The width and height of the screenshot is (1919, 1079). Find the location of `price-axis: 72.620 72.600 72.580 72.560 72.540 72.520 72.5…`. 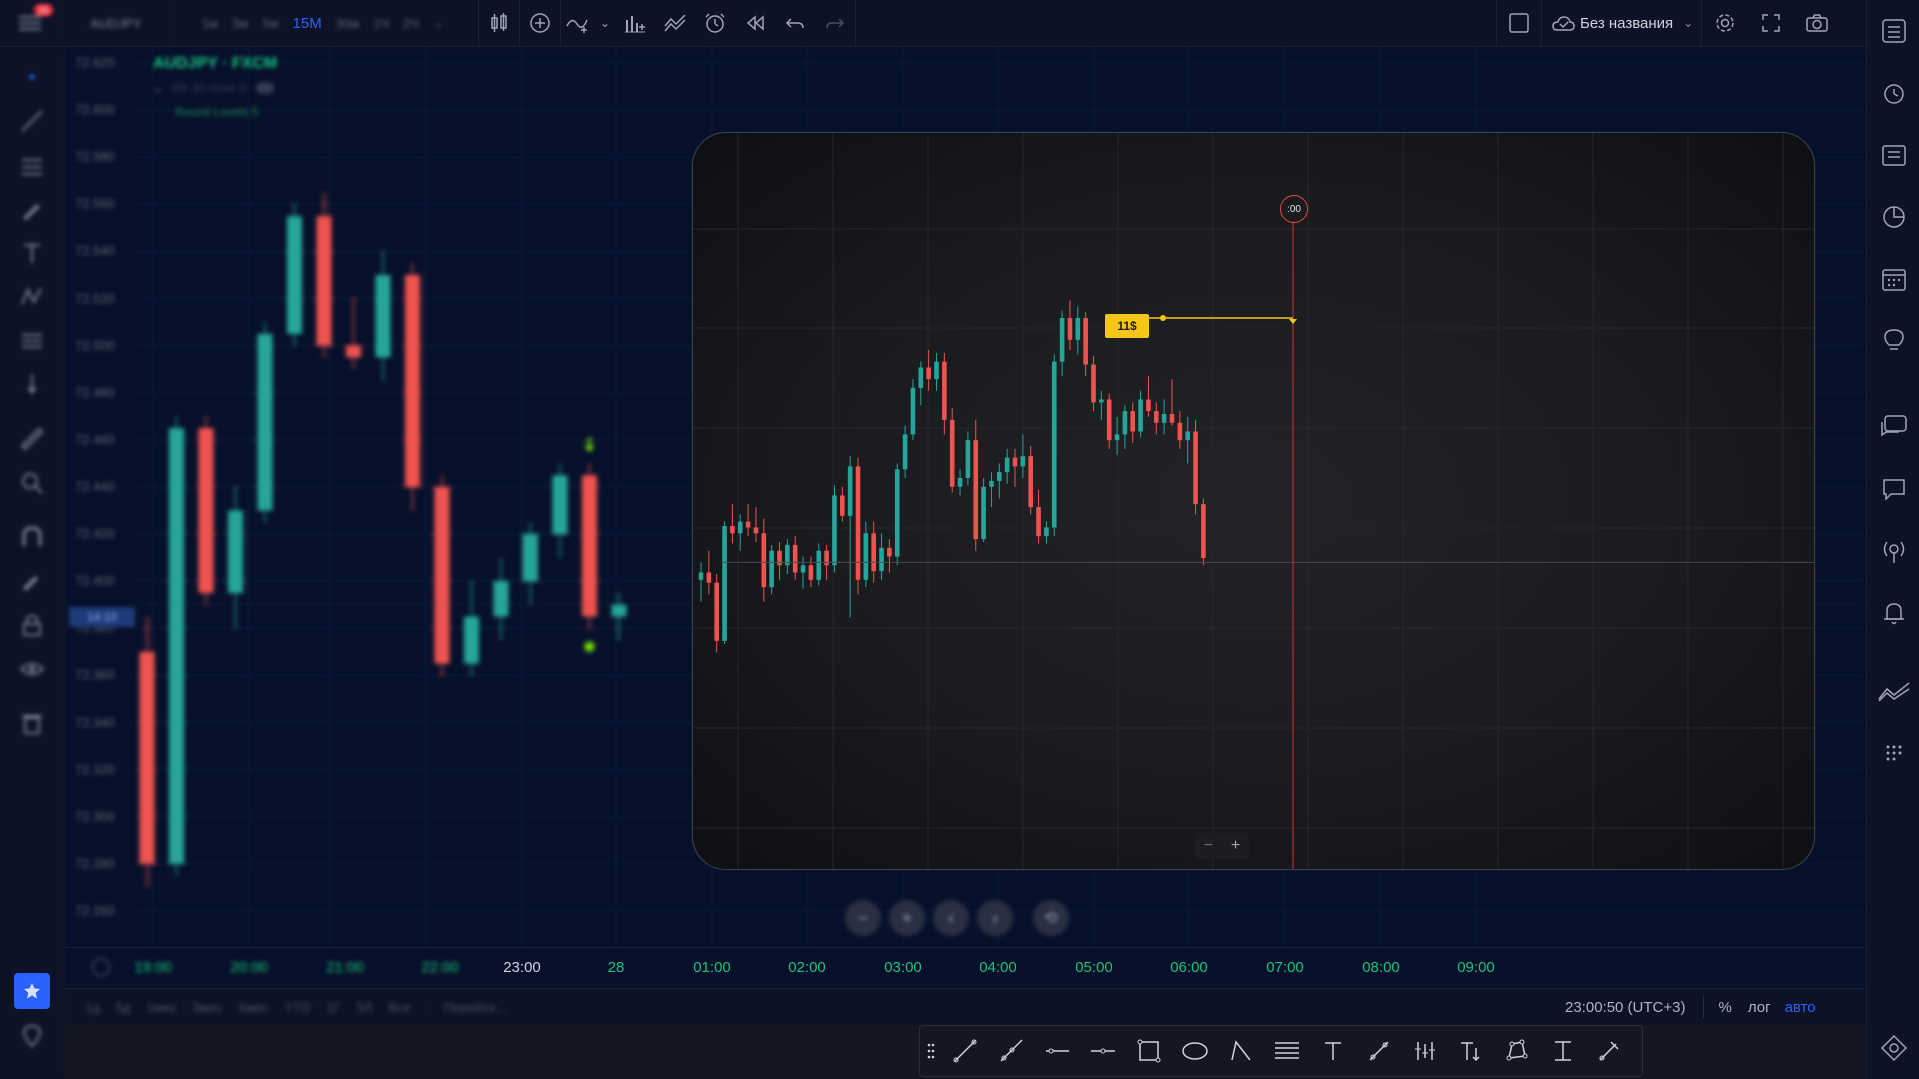

price-axis: 72.620 72.600 72.580 72.560 72.540 72.520 72.5… is located at coordinates (100, 497).